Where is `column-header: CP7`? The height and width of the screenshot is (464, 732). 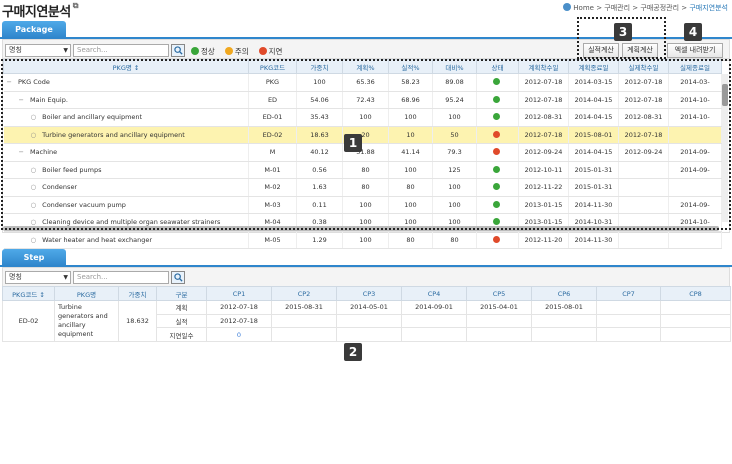 column-header: CP7 is located at coordinates (628, 293).